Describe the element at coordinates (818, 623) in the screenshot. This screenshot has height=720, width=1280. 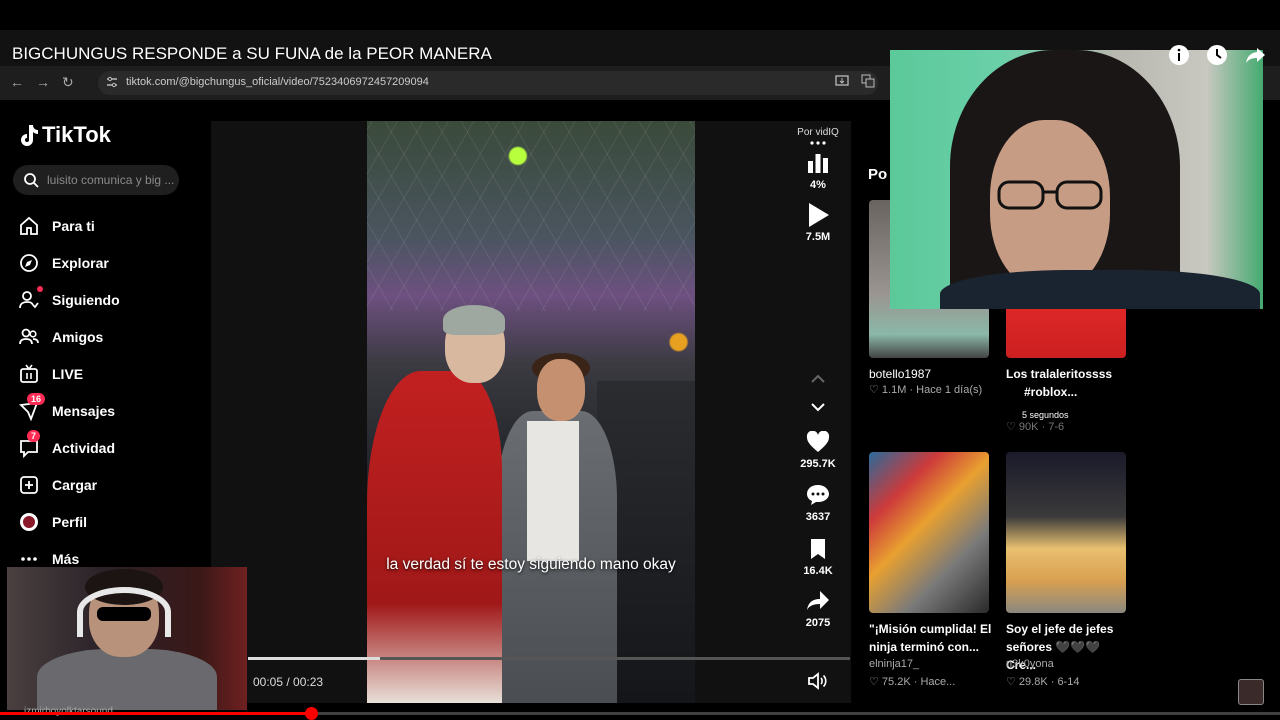
I see `shares-count: 2075` at that location.